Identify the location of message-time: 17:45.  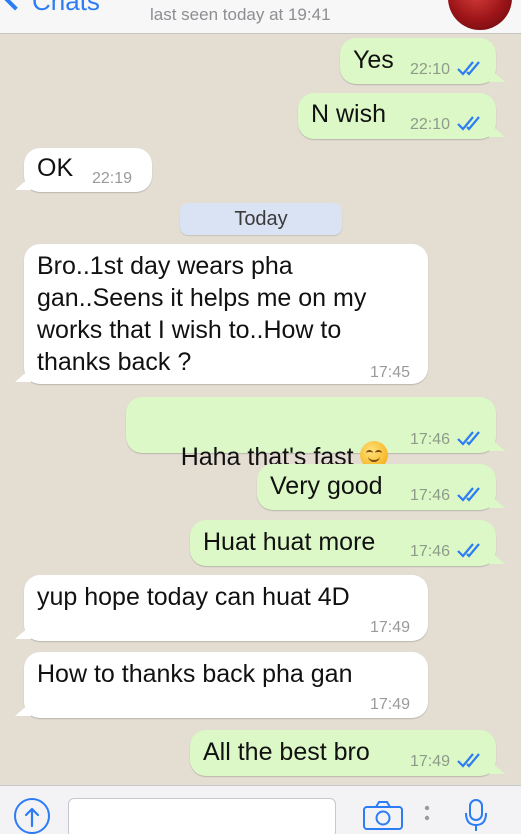
(390, 372).